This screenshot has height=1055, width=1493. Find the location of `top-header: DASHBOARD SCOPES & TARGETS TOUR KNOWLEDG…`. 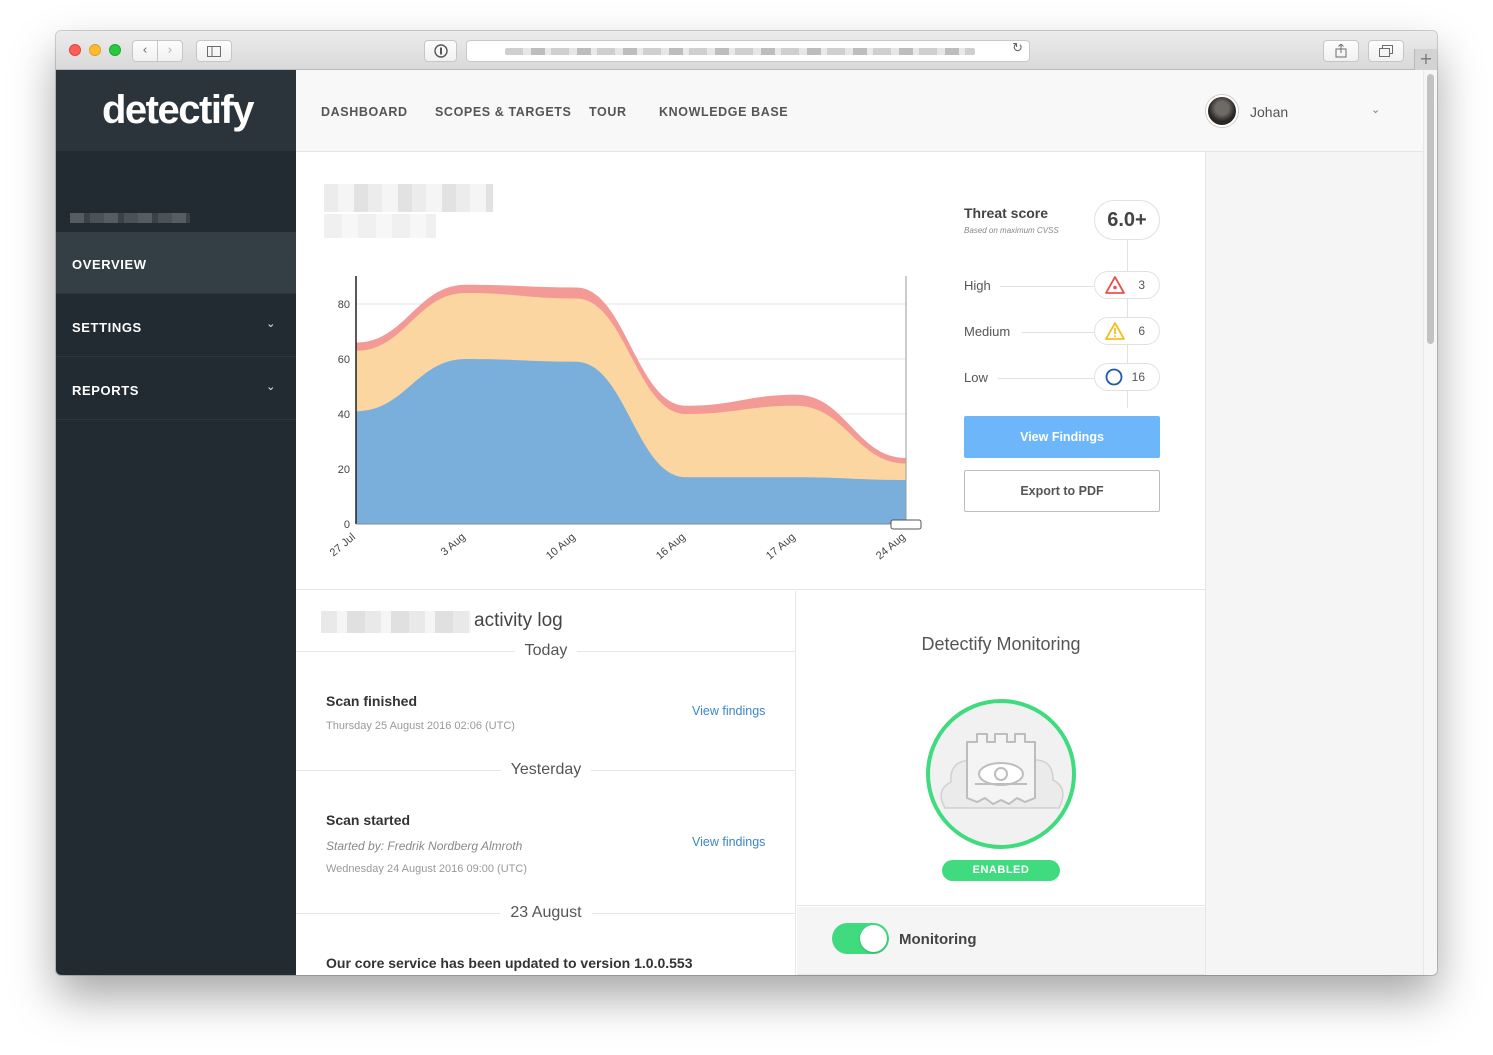

top-header: DASHBOARD SCOPES & TARGETS TOUR KNOWLEDG… is located at coordinates (859, 111).